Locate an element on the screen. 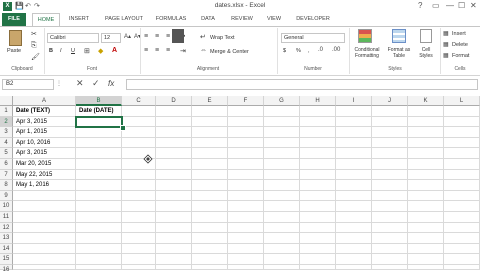 The height and width of the screenshot is (275, 480). underline-button: U is located at coordinates (73, 51).